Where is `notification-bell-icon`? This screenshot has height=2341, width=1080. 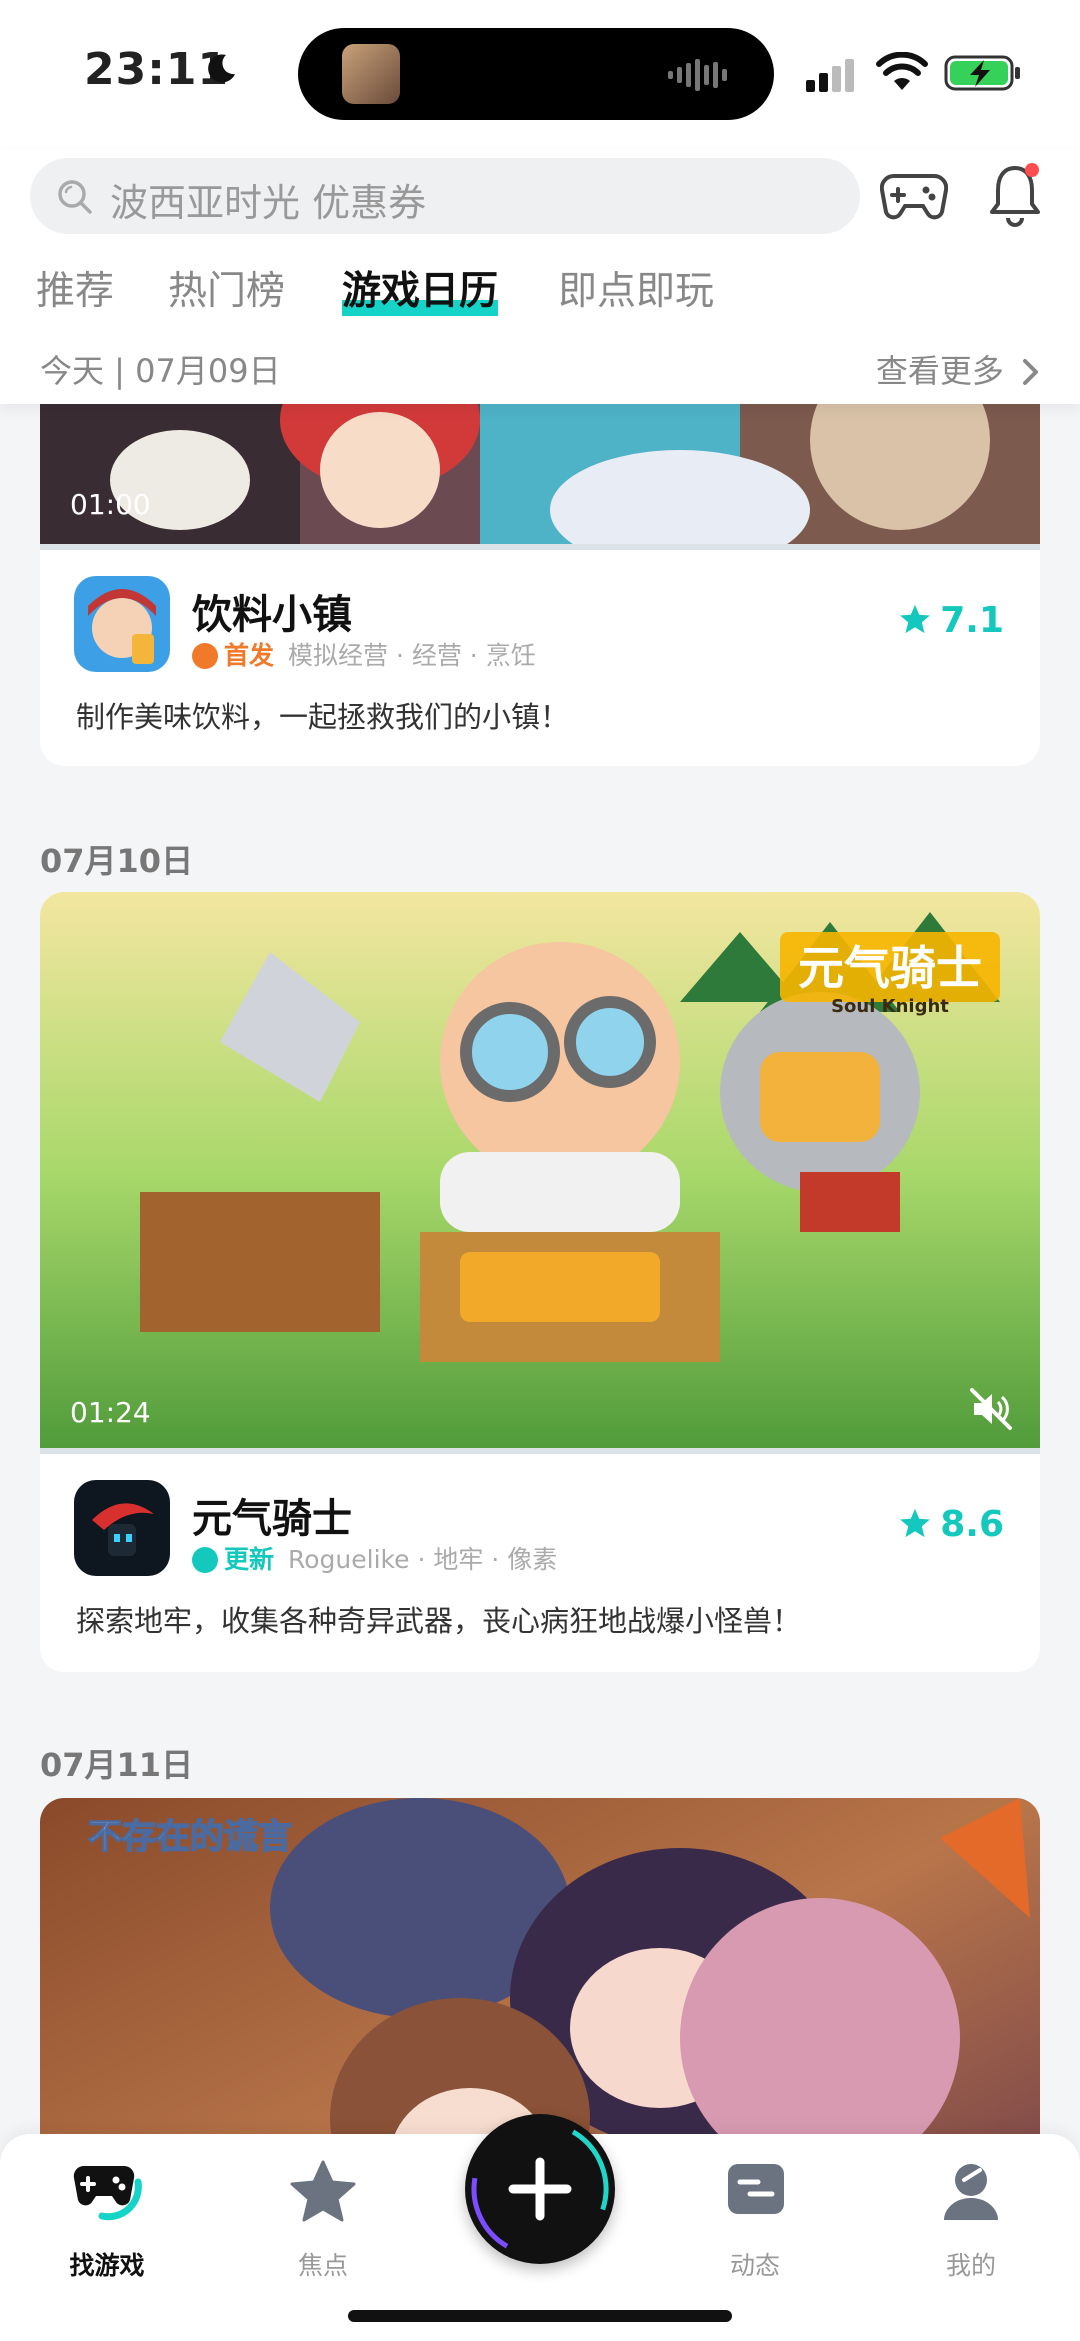 notification-bell-icon is located at coordinates (1015, 194).